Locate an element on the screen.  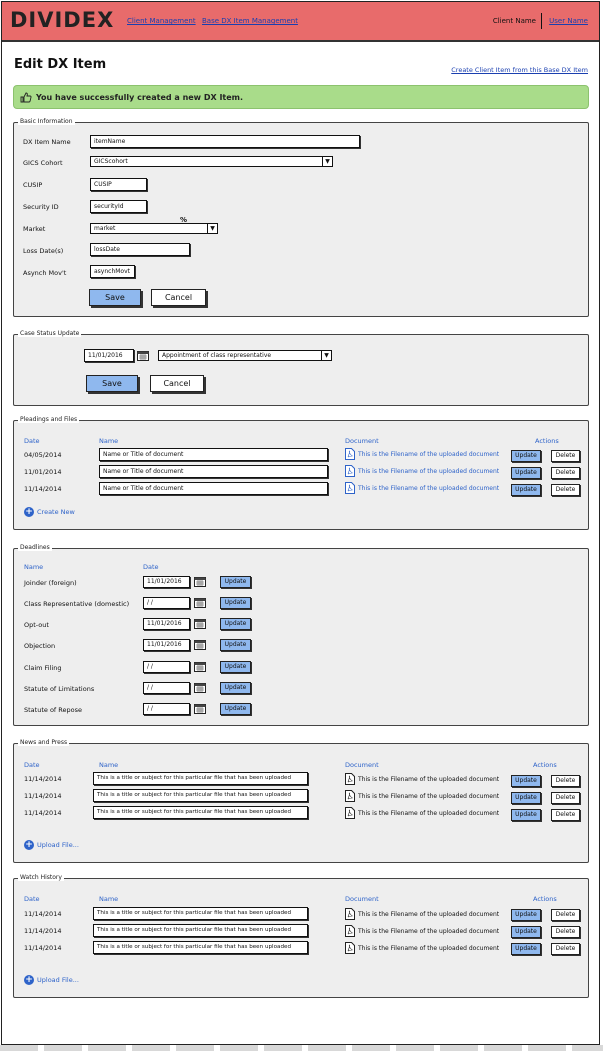
nav-client-management: Client Management is located at coordinates (161, 21).